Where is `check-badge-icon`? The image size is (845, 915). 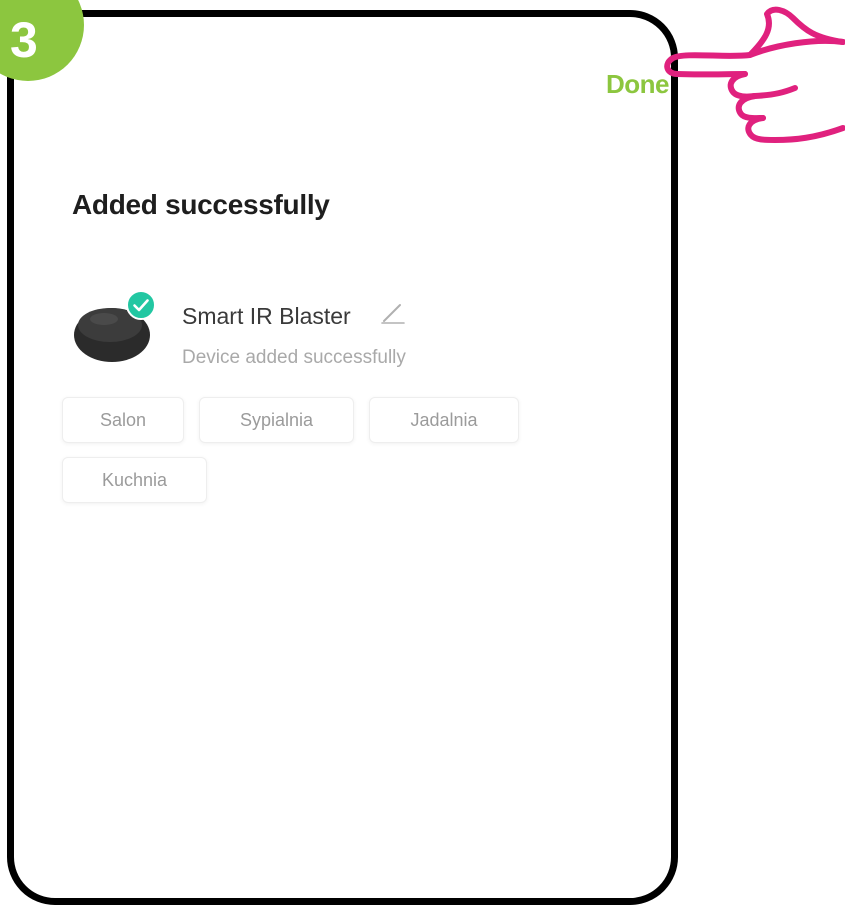 check-badge-icon is located at coordinates (141, 305).